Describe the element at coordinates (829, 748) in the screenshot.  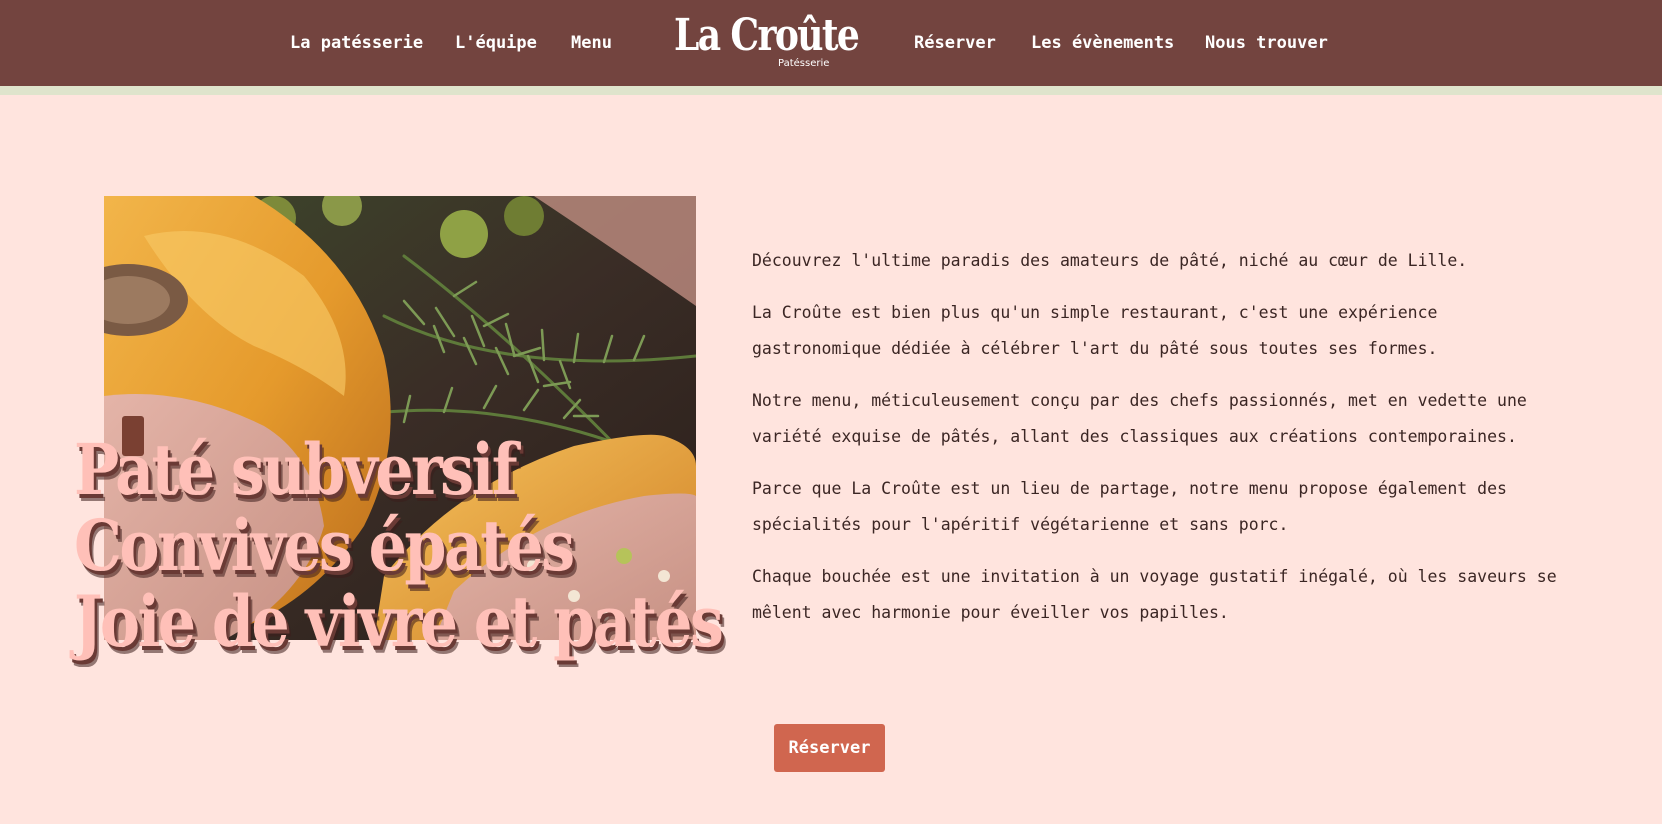
I see `reserve-button: Réserver` at that location.